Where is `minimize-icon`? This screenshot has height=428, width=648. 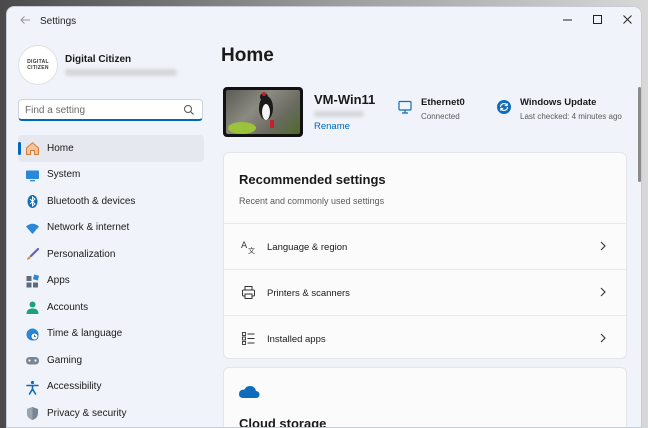 minimize-icon is located at coordinates (567, 20).